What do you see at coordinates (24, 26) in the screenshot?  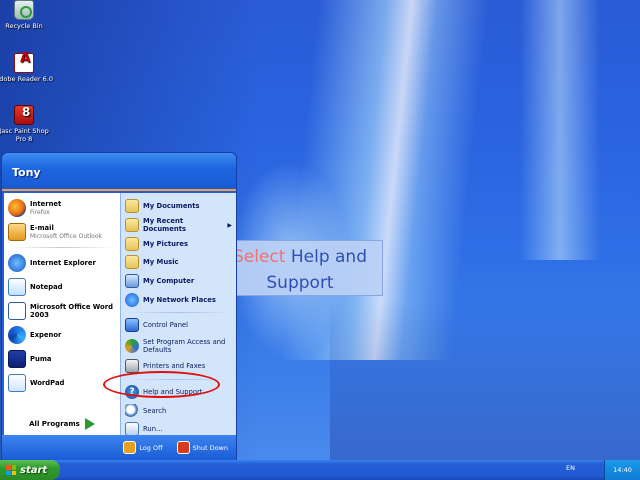 I see `desktop-icon-label: Recycle Bin` at bounding box center [24, 26].